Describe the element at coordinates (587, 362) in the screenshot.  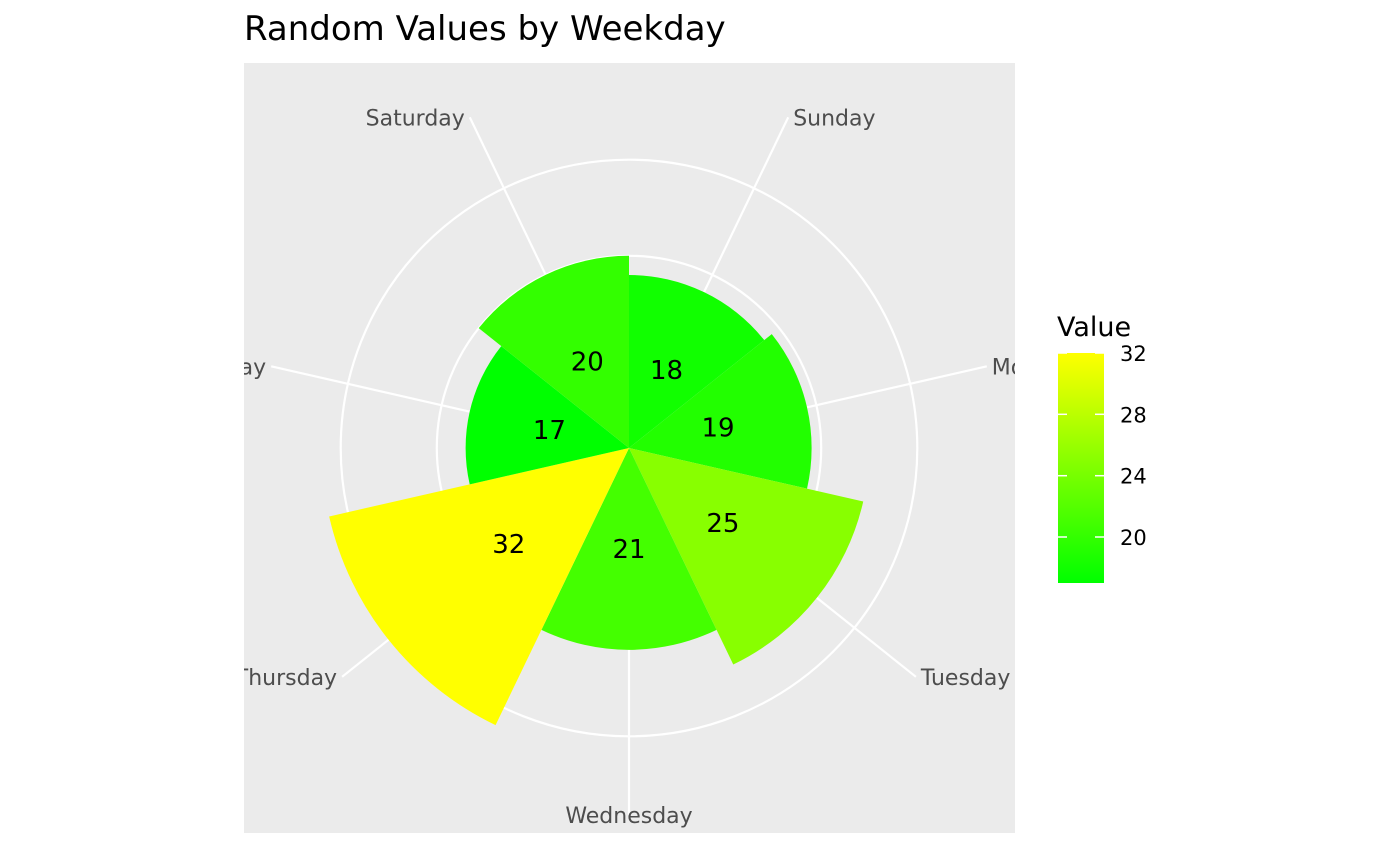
I see `data-label-saturday: 20` at that location.